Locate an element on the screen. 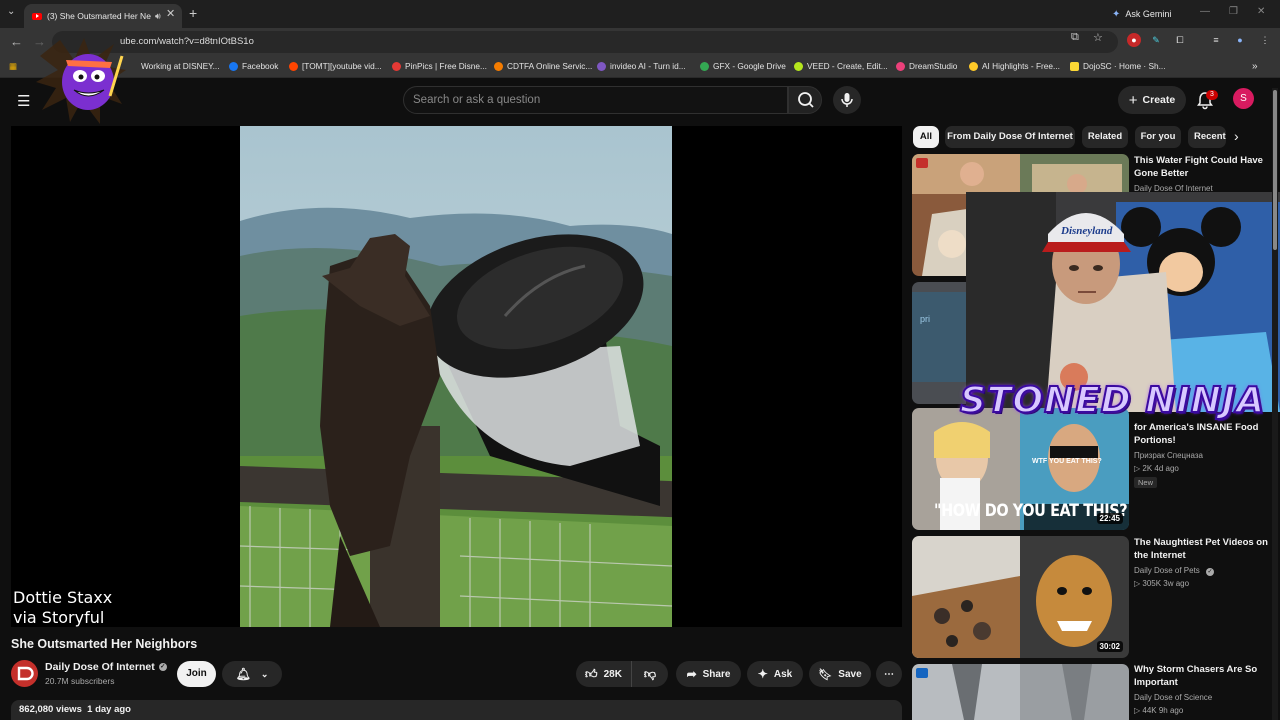  tab-close-icon: ✕ is located at coordinates (170, 13).